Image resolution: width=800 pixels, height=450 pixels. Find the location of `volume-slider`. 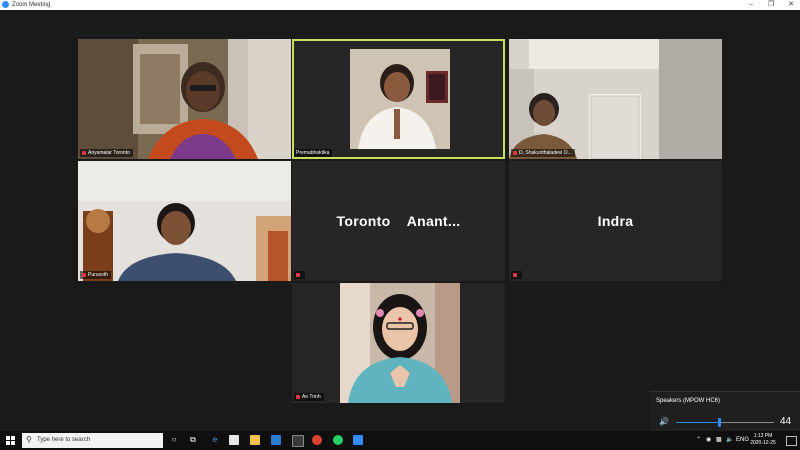

volume-slider is located at coordinates (725, 422).